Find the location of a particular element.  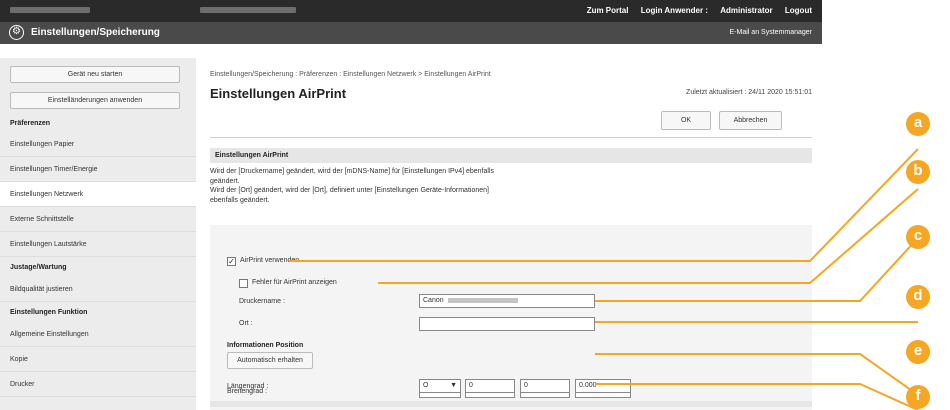

leader-line-c is located at coordinates (757, 269).